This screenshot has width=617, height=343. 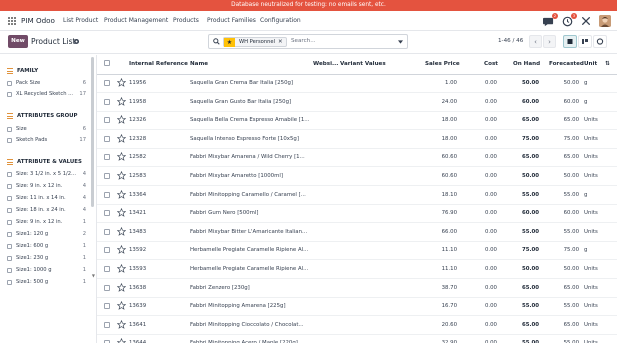 I want to click on column-internal-reference: Internal Reference, so click(x=158, y=64).